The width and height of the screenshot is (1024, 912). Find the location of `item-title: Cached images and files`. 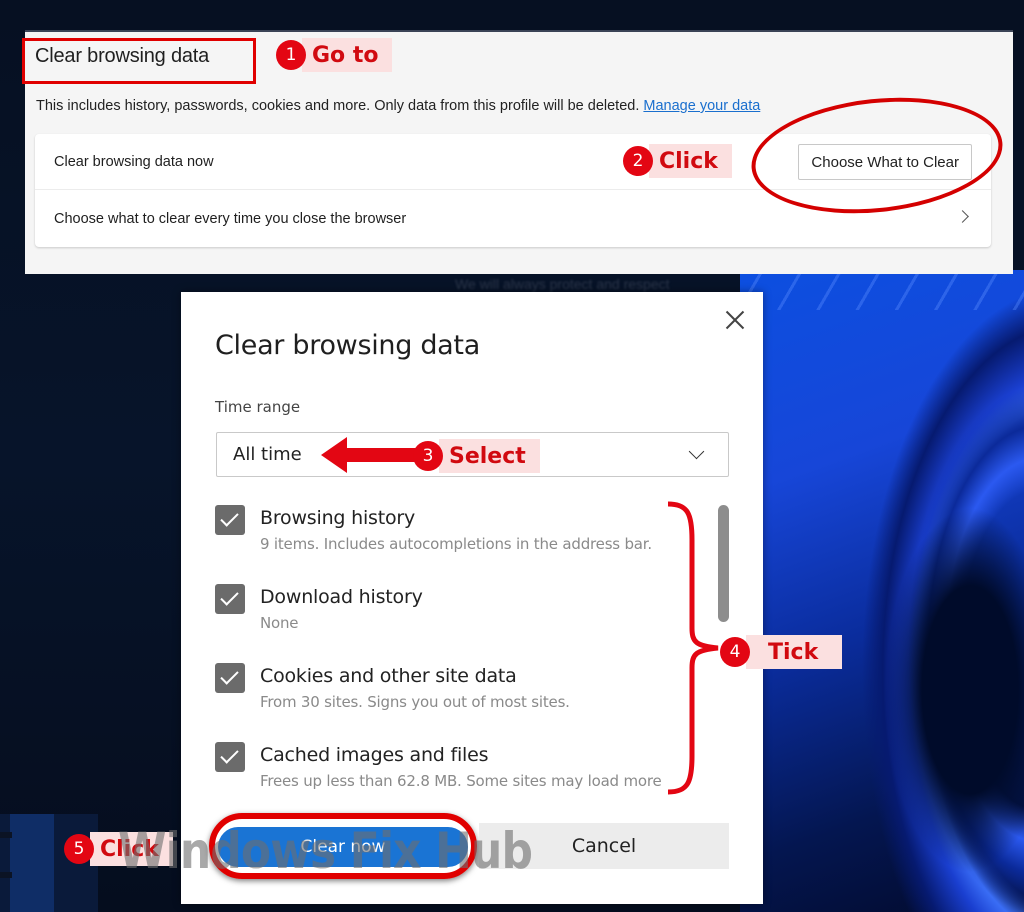

item-title: Cached images and files is located at coordinates (374, 755).